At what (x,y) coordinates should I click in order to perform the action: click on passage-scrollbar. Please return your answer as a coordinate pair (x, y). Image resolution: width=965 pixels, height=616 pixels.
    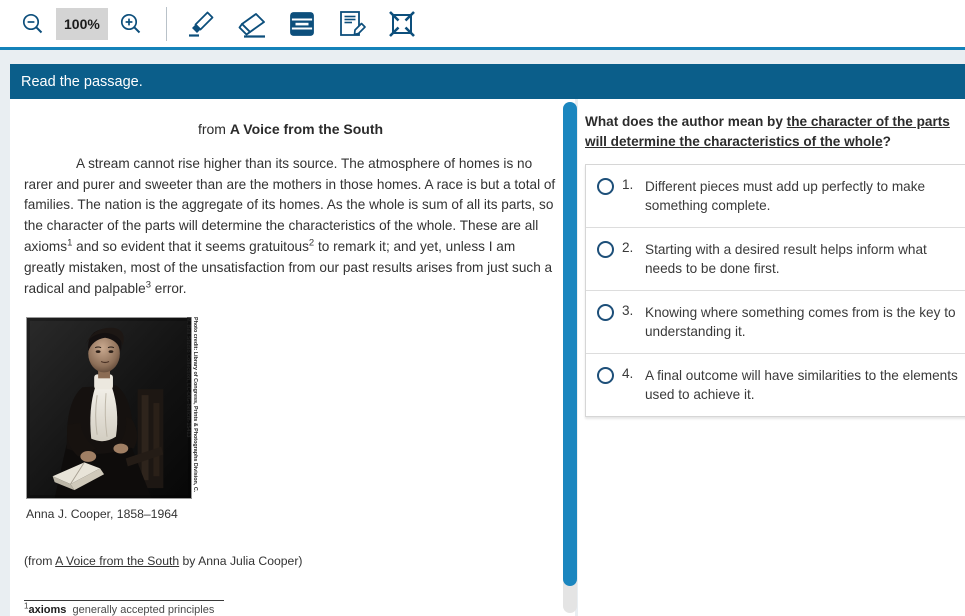
    Looking at the image, I should click on (570, 357).